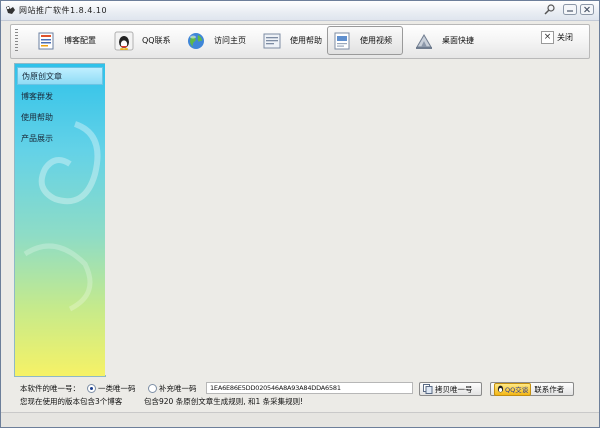  Describe the element at coordinates (124, 40) in the screenshot. I see `qq-penguin-icon` at that location.